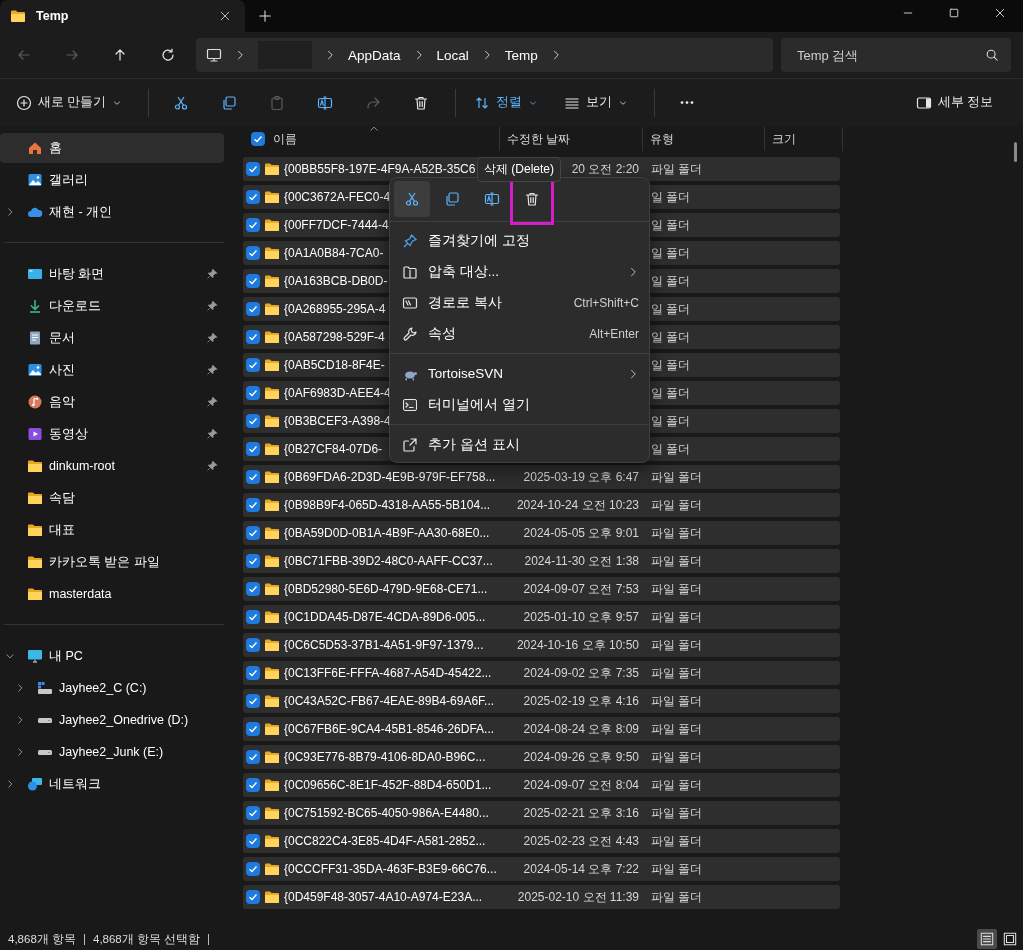  I want to click on file-name: {0AF6983D-AEE4-4, so click(337, 393).